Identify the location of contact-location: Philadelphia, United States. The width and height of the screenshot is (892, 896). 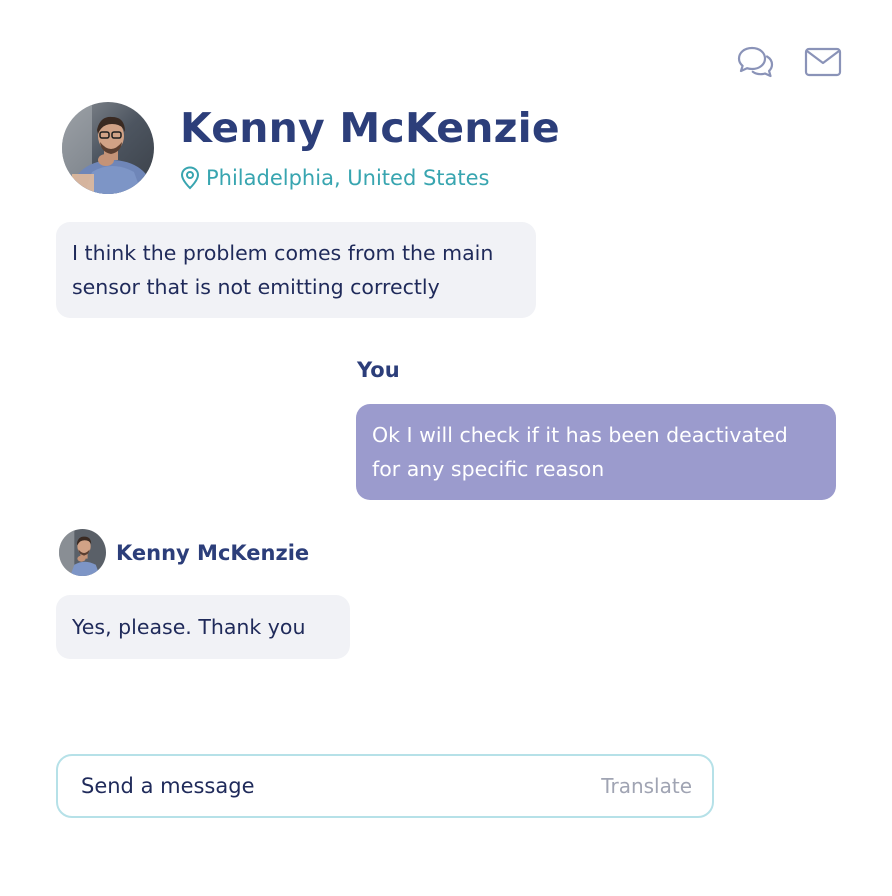
(370, 178).